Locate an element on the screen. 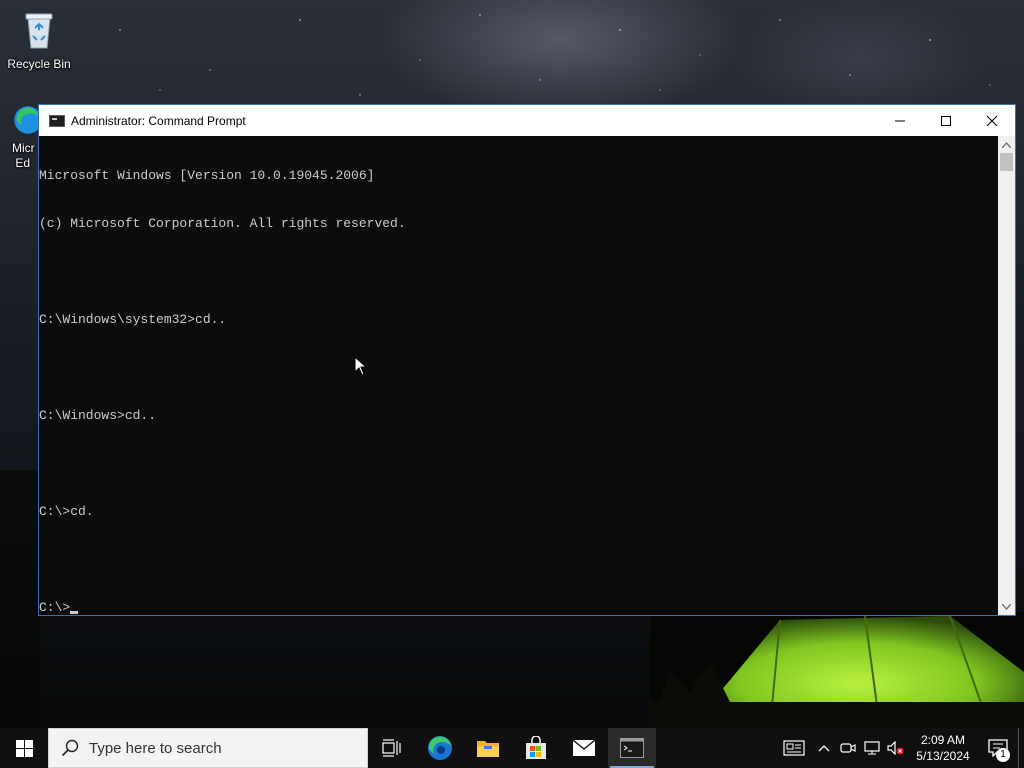 The height and width of the screenshot is (768, 1024). maximize-button is located at coordinates (946, 120).